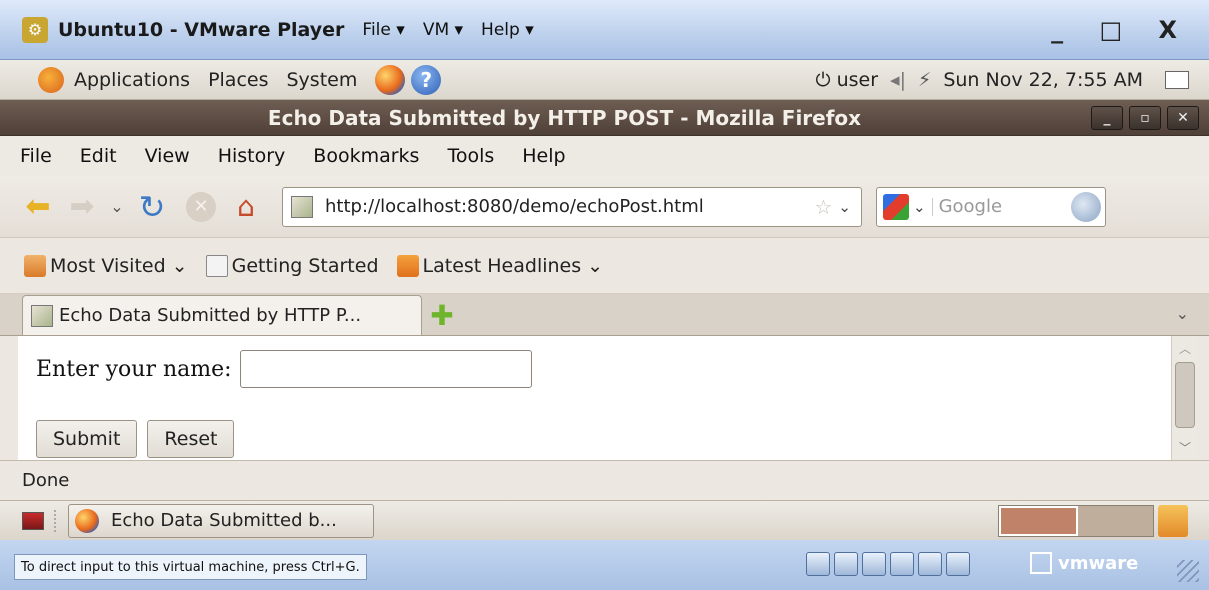 This screenshot has width=1209, height=590. Describe the element at coordinates (390, 79) in the screenshot. I see `firefox-launcher-icon` at that location.